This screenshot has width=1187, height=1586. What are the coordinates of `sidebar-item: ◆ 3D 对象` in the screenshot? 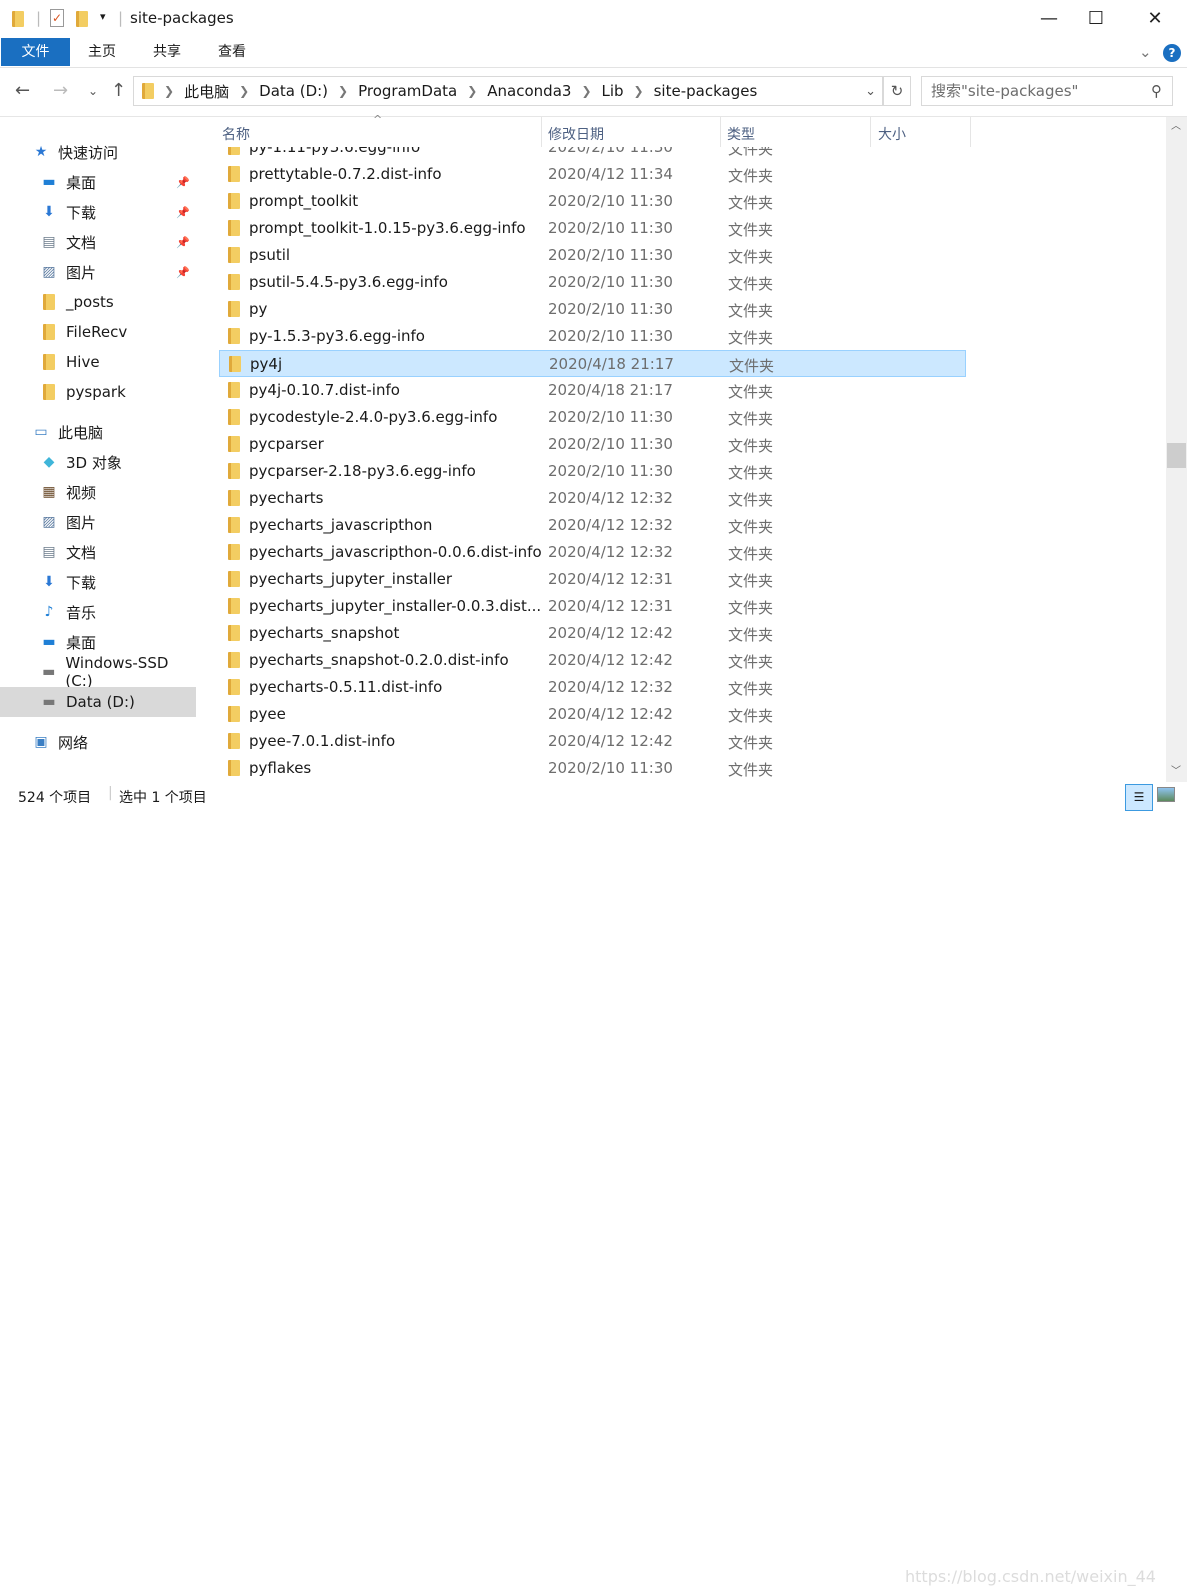 It's located at (98, 462).